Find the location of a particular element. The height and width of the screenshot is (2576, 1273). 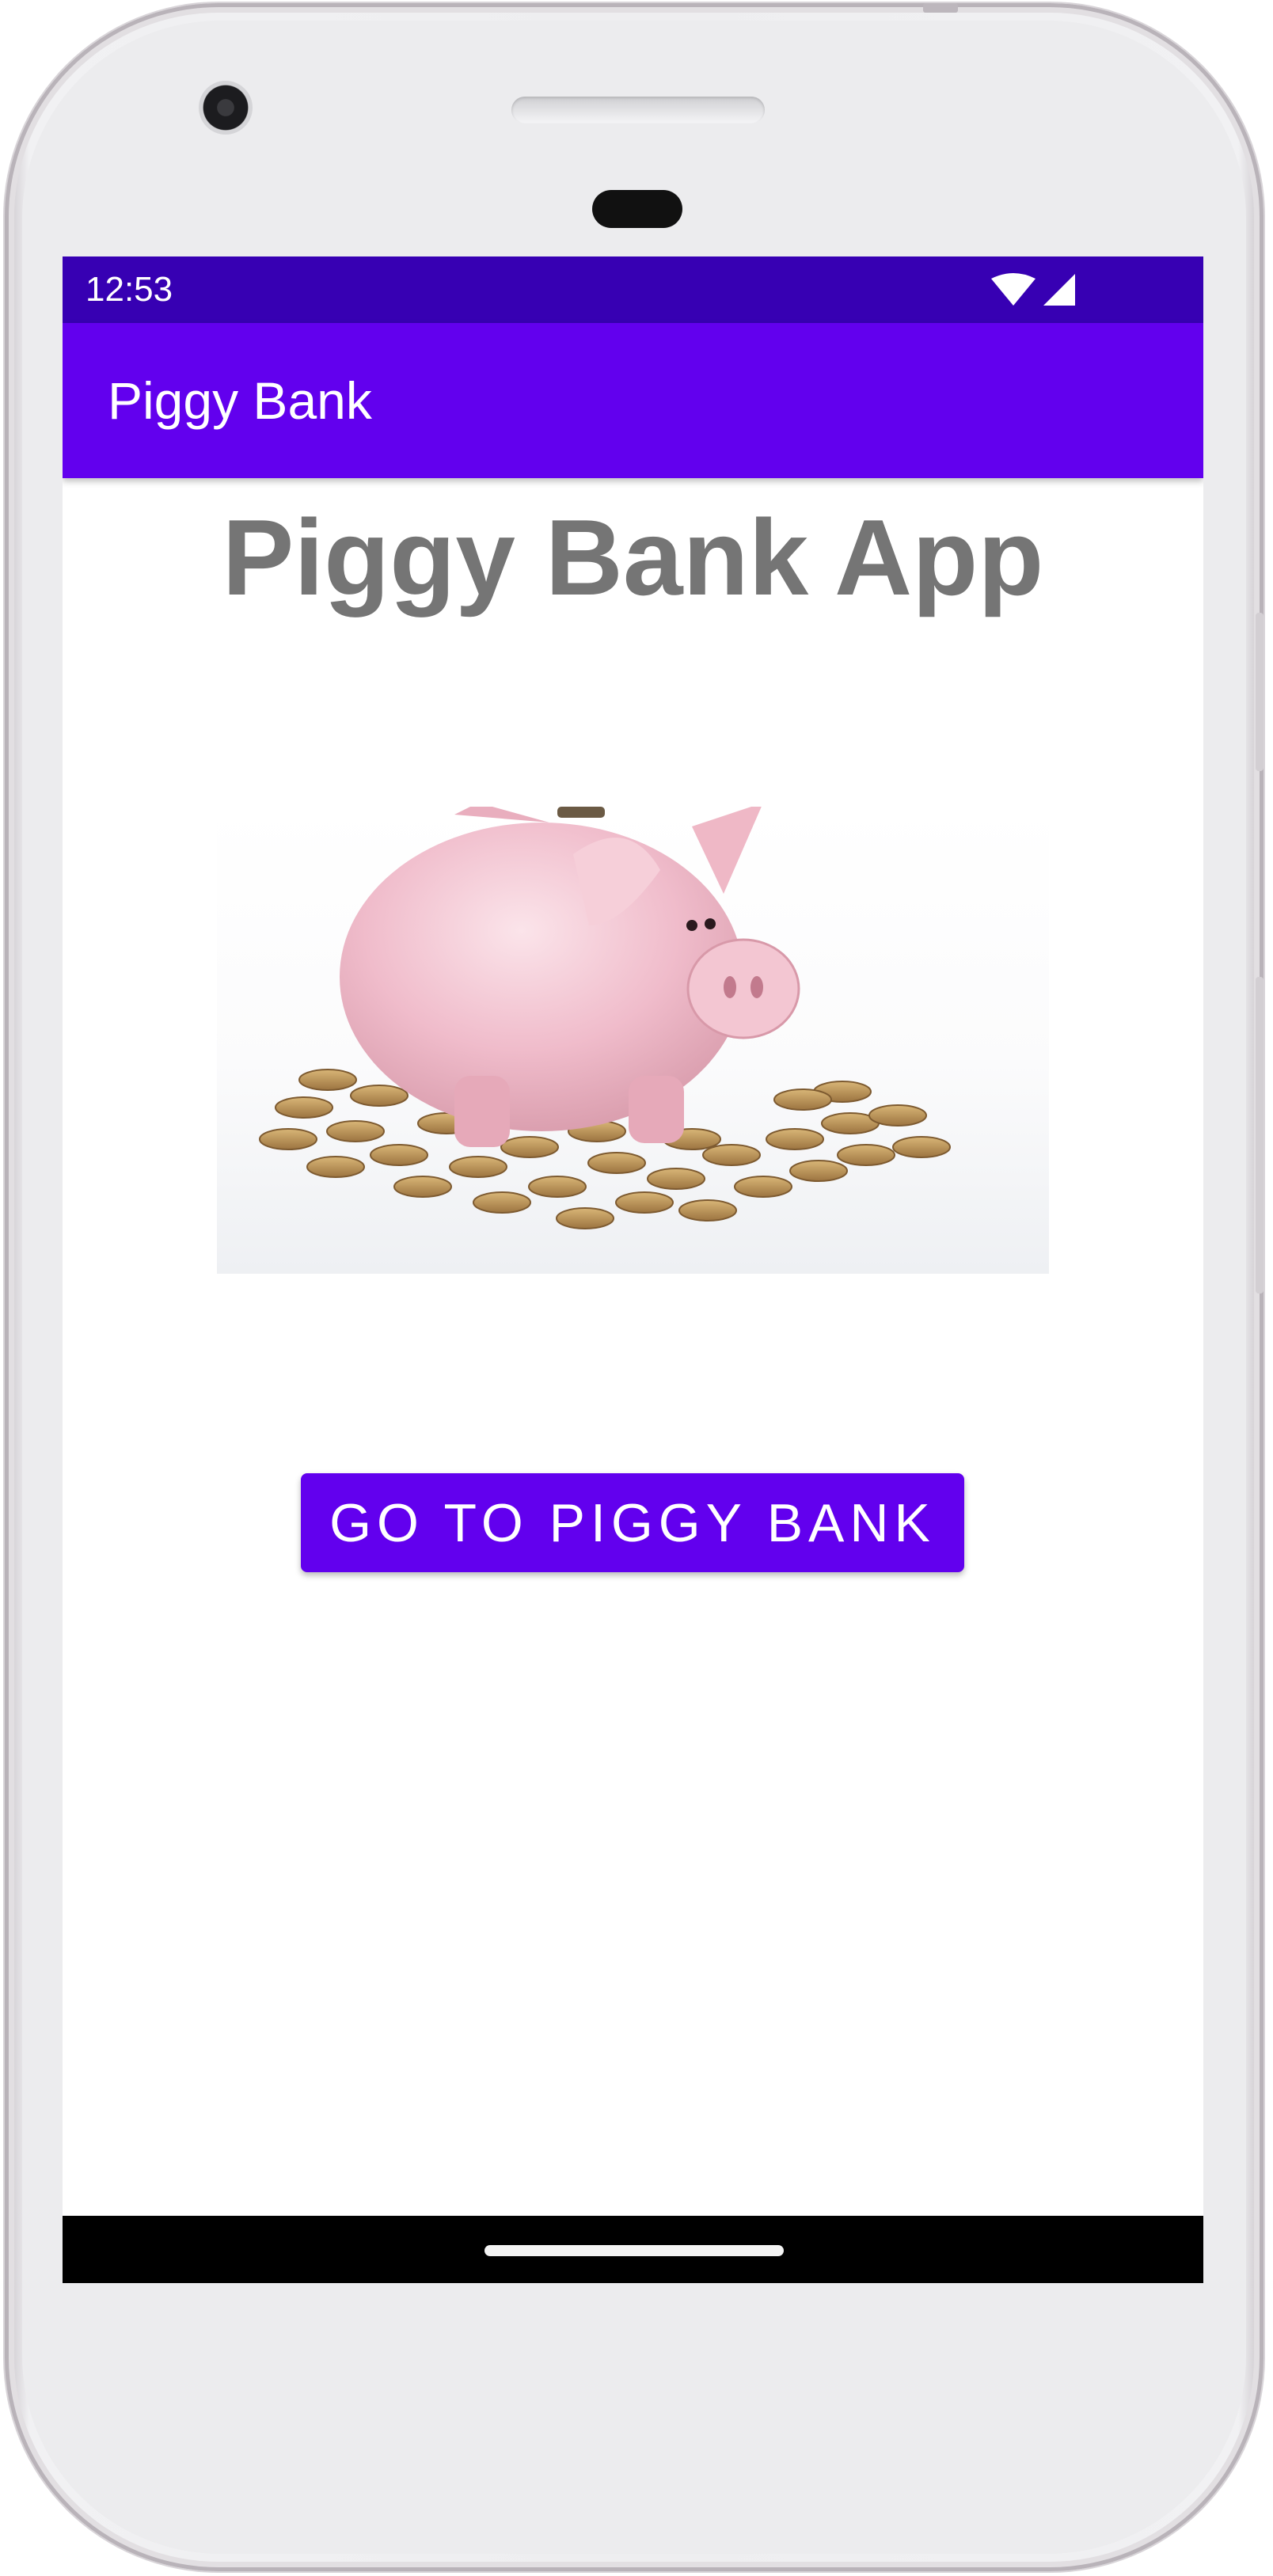

status-icons is located at coordinates (1033, 290).